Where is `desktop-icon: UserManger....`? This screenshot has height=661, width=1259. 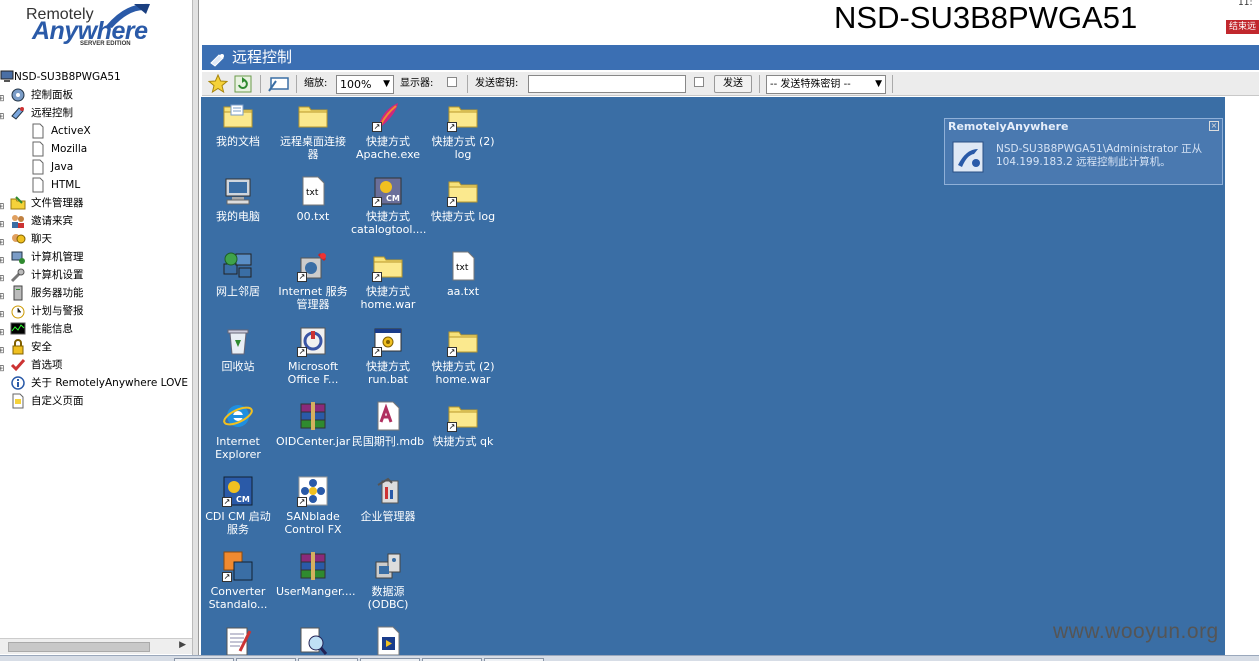 desktop-icon: UserManger.... is located at coordinates (316, 574).